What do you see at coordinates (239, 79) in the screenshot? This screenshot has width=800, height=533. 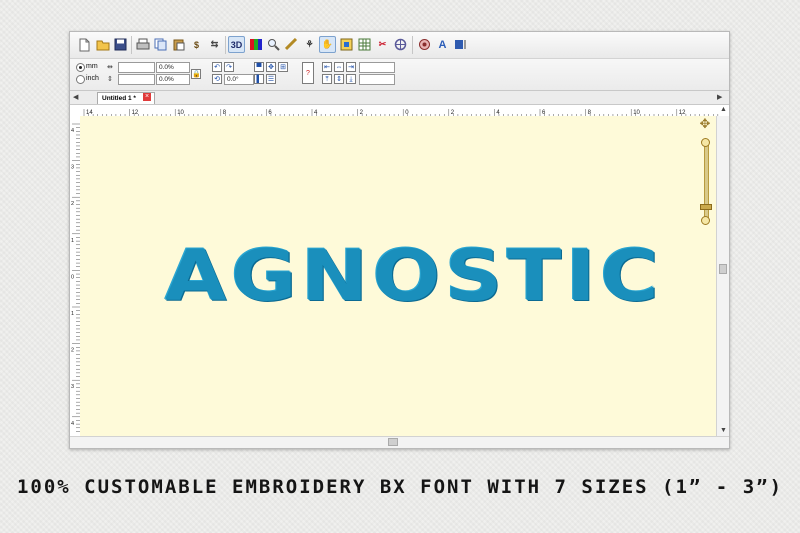 I see `rotation-field: 0.0°` at bounding box center [239, 79].